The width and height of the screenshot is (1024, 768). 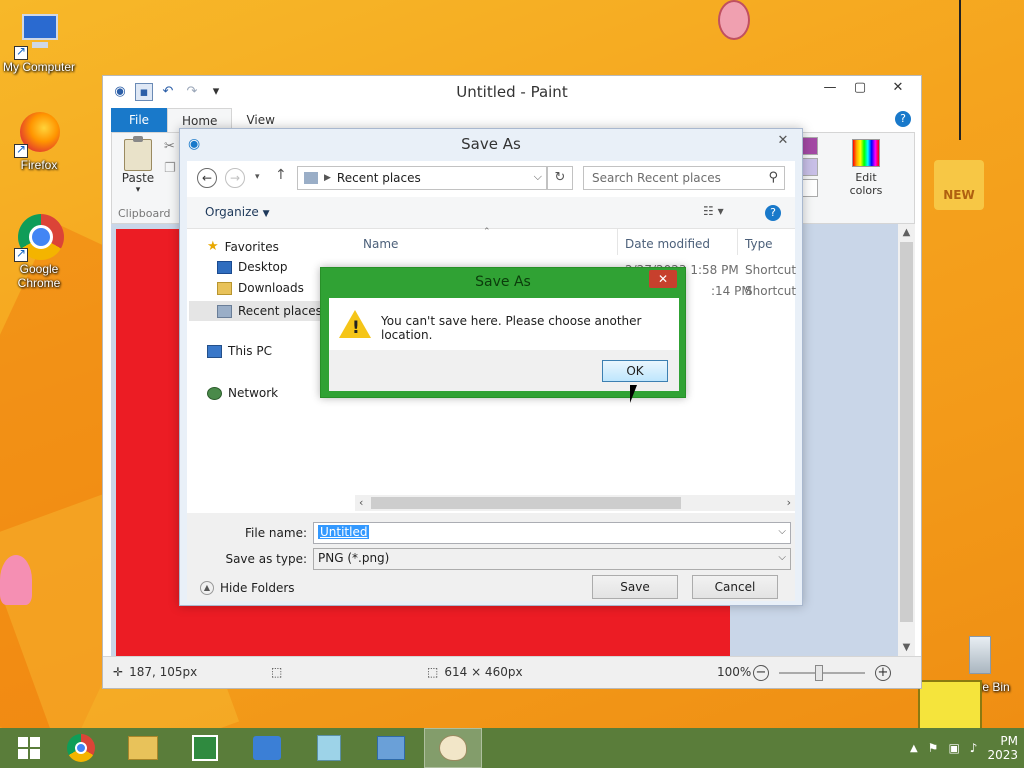 What do you see at coordinates (914, 748) in the screenshot?
I see `show-hidden-icons-icon: ▲` at bounding box center [914, 748].